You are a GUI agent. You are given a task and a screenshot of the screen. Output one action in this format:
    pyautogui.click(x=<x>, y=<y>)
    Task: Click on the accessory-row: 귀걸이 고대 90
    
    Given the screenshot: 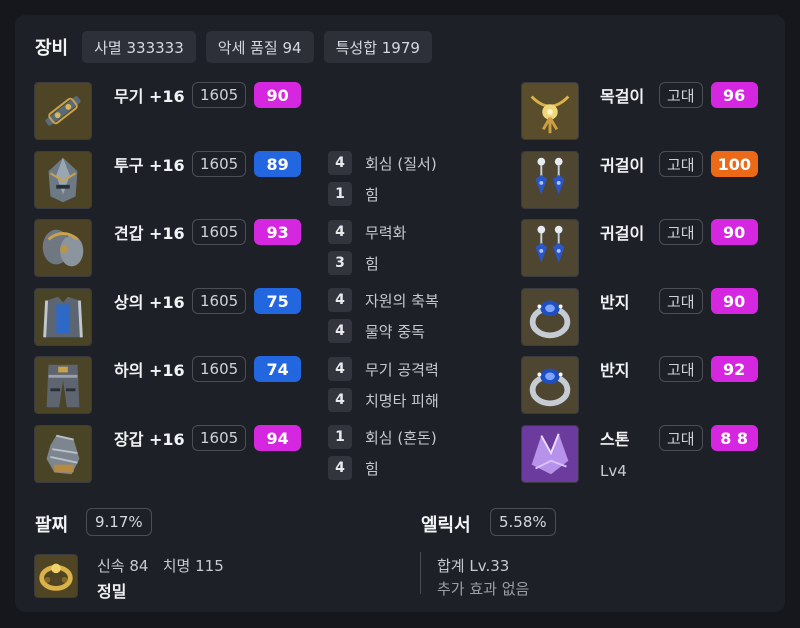 What is the action you would take?
    pyautogui.click(x=639, y=248)
    